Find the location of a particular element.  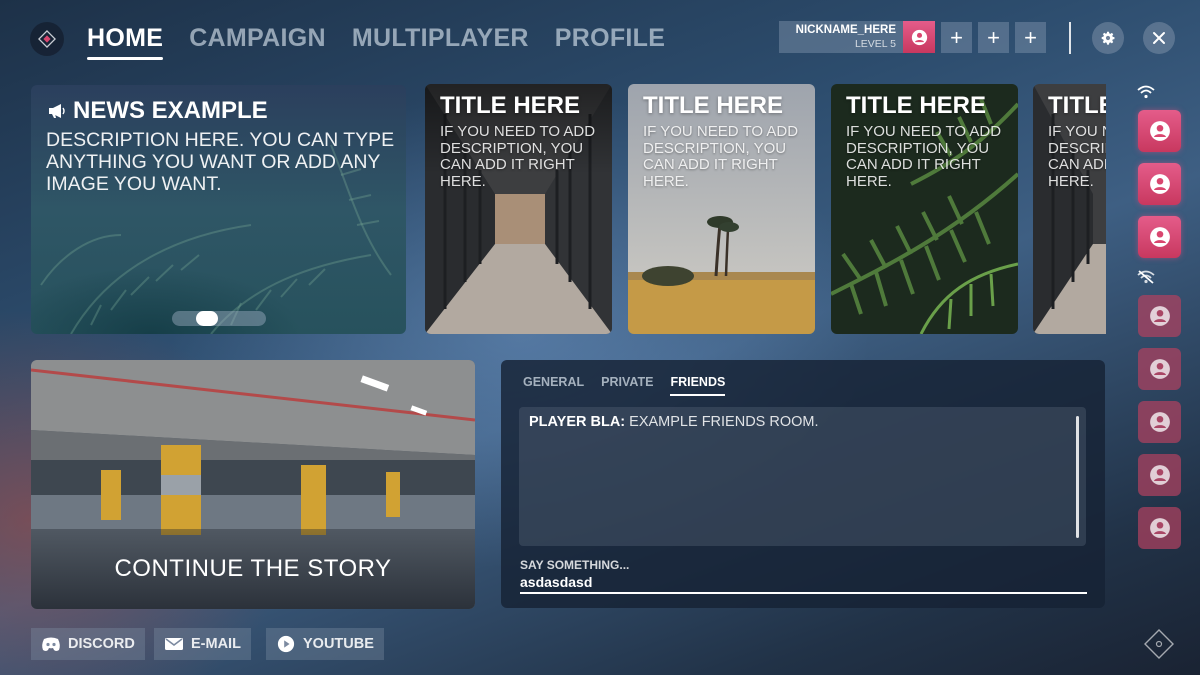

gear-icon is located at coordinates (1108, 38).